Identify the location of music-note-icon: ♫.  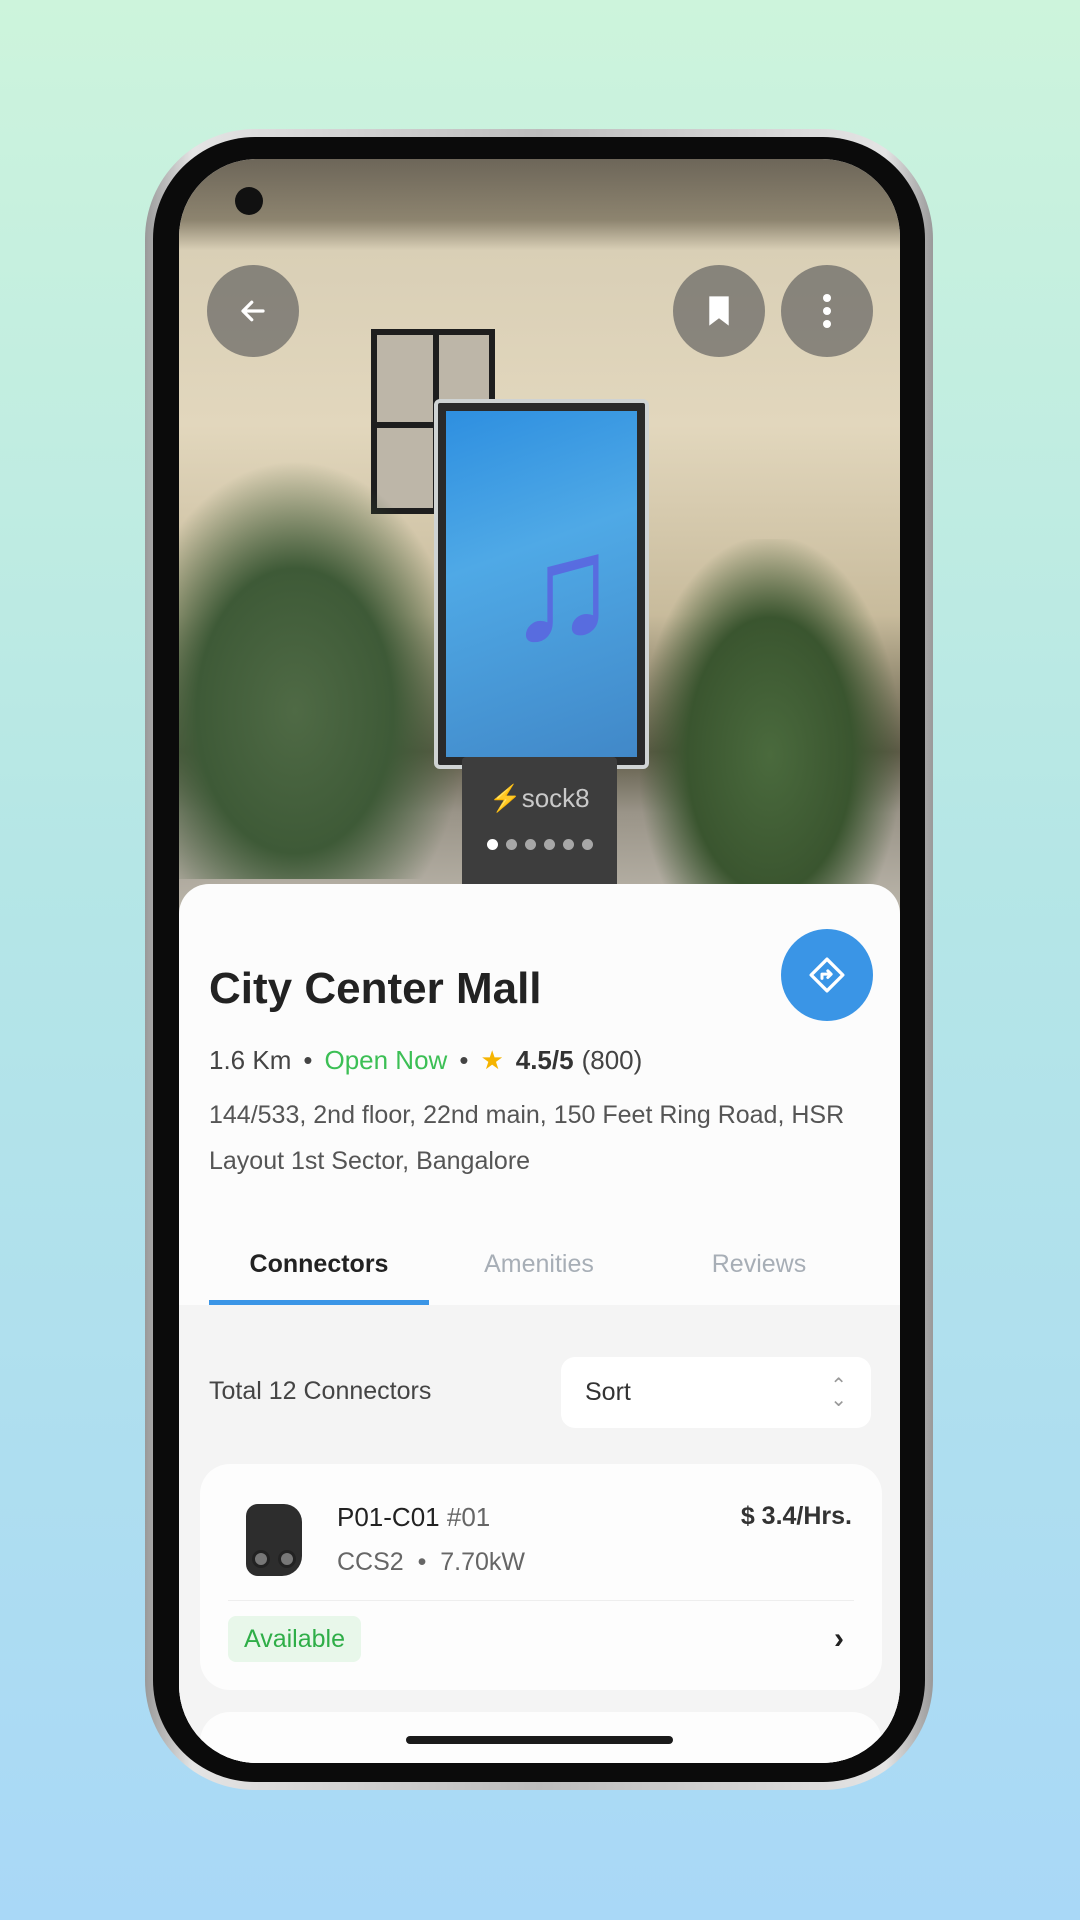
(562, 587).